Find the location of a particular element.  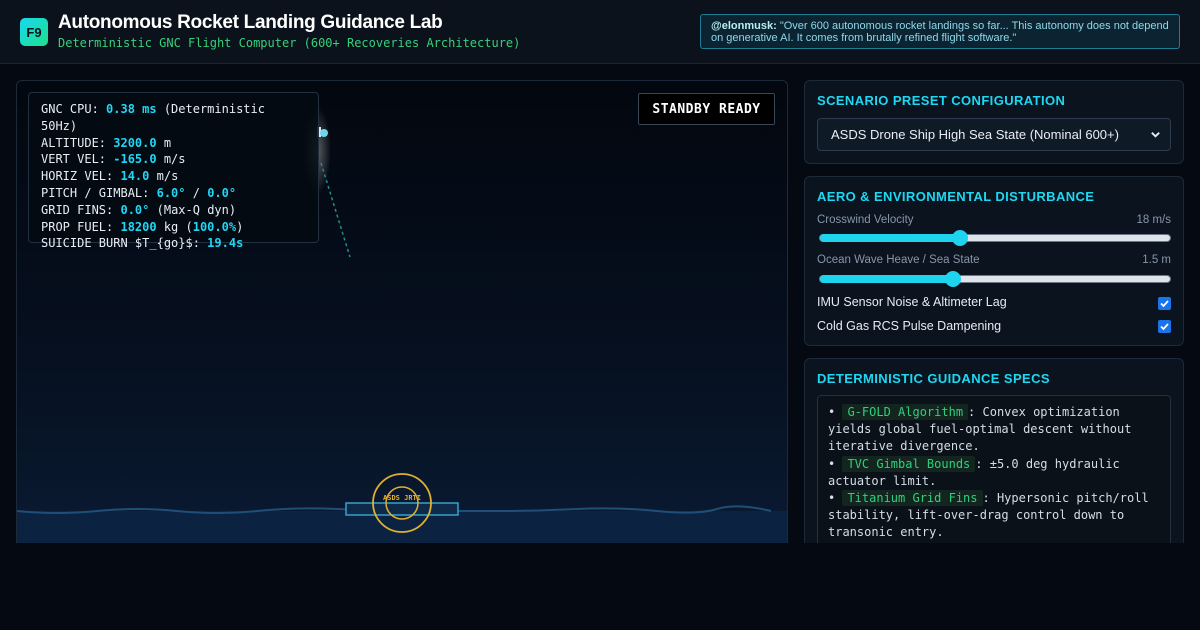

spec-tag: G-FOLD Algorithm is located at coordinates (905, 412).